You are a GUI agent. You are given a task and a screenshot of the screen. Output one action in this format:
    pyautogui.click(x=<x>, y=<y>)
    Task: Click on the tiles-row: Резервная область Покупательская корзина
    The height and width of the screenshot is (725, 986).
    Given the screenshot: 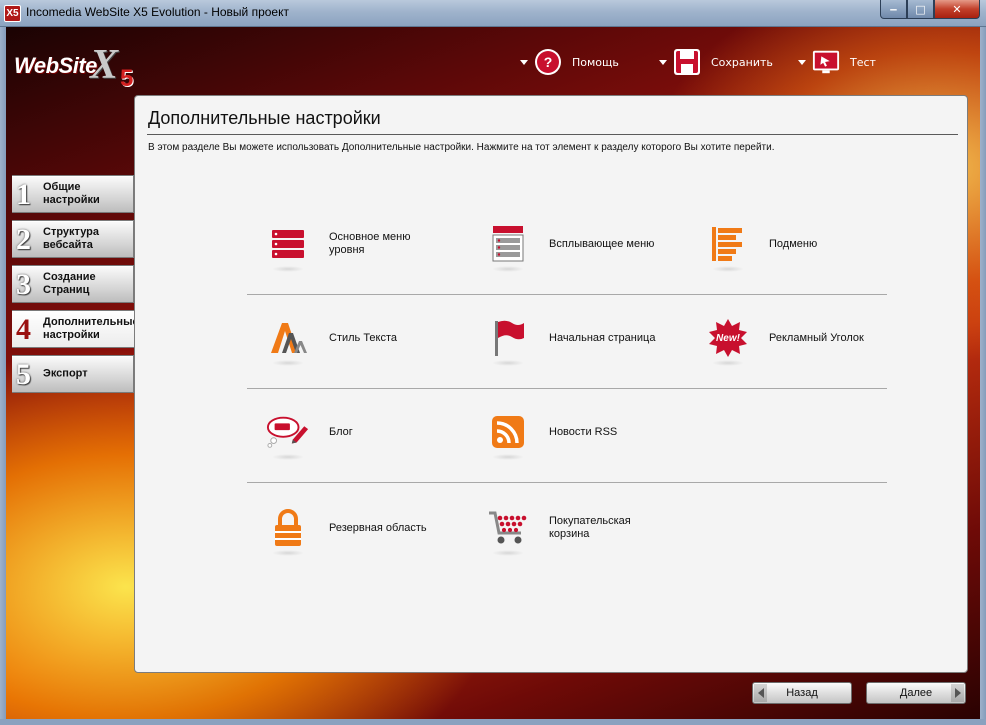 What is the action you would take?
    pyautogui.click(x=567, y=528)
    